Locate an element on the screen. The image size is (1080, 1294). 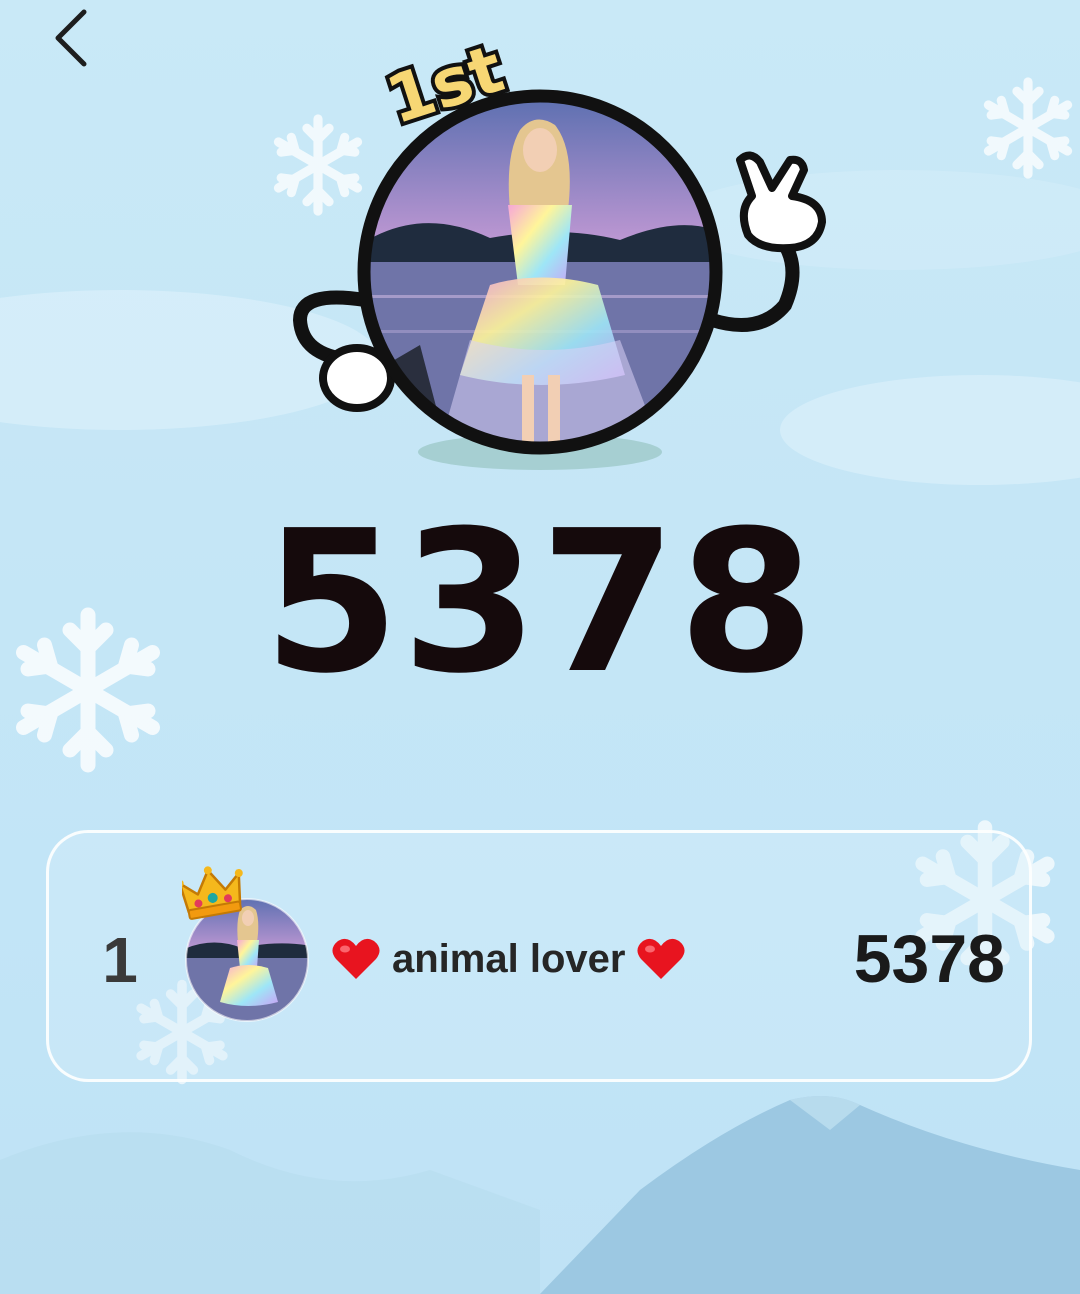
mountain is located at coordinates (810, 1195).